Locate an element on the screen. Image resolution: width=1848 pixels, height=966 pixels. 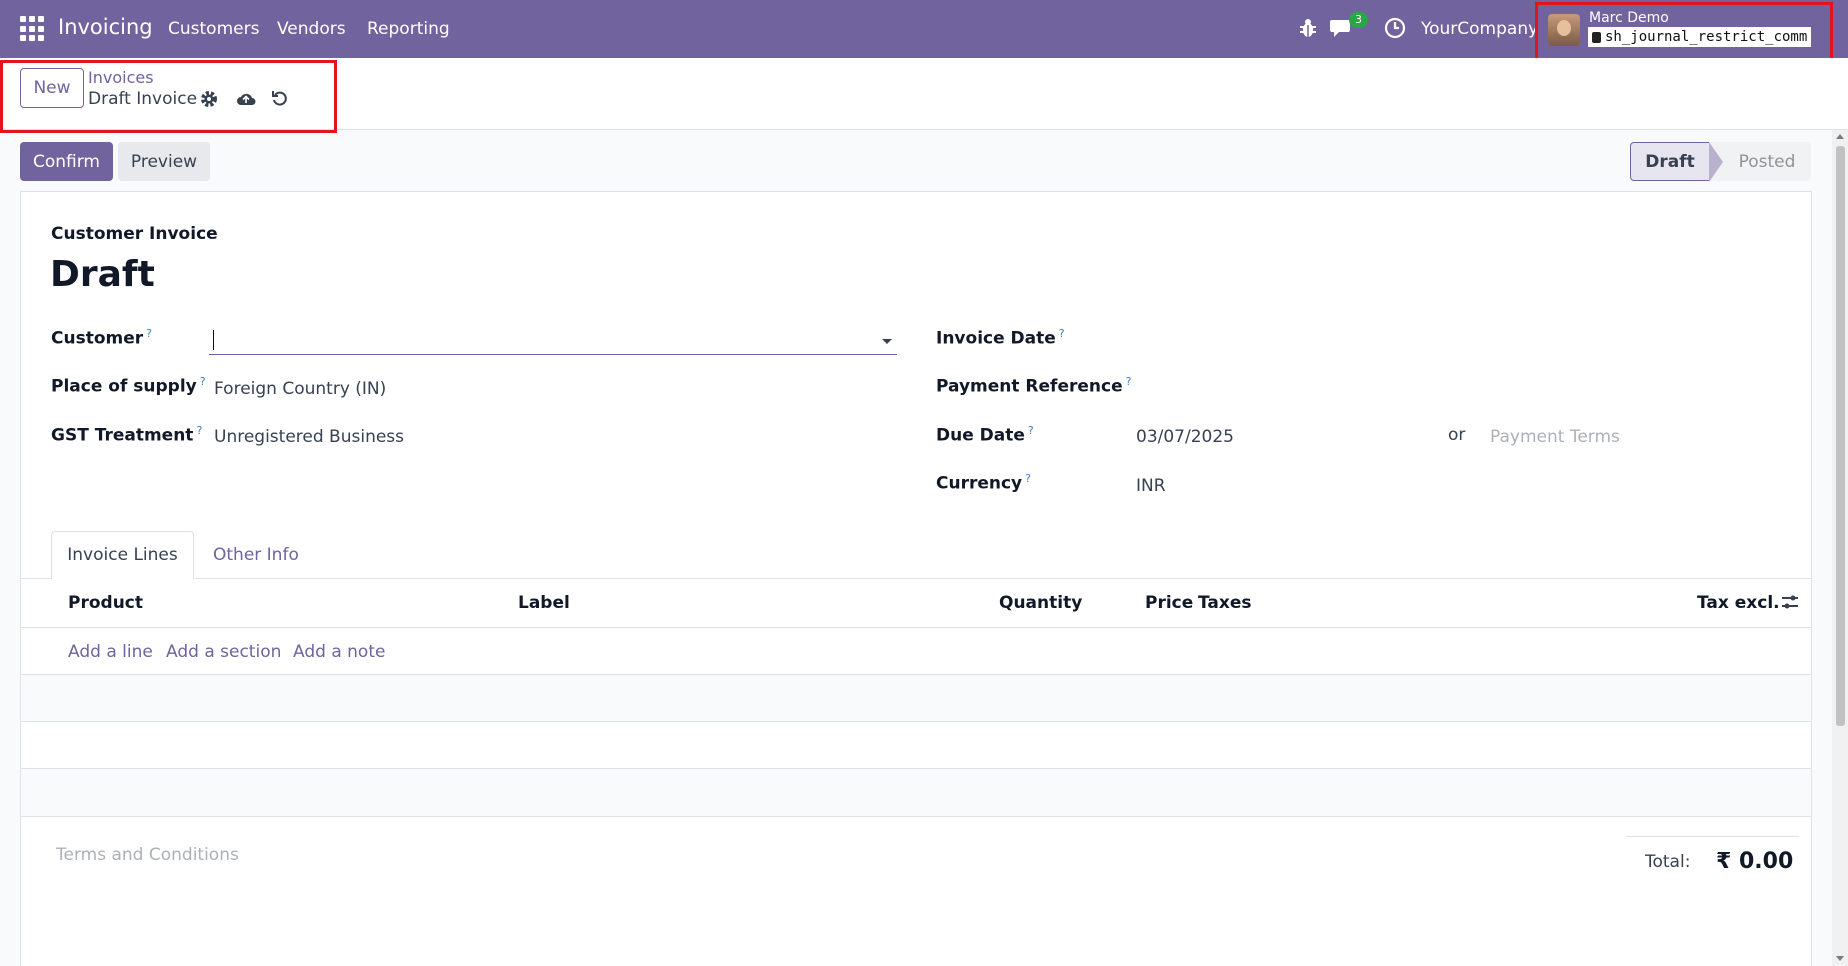
status-step-posted: Posted is located at coordinates (1760, 161).